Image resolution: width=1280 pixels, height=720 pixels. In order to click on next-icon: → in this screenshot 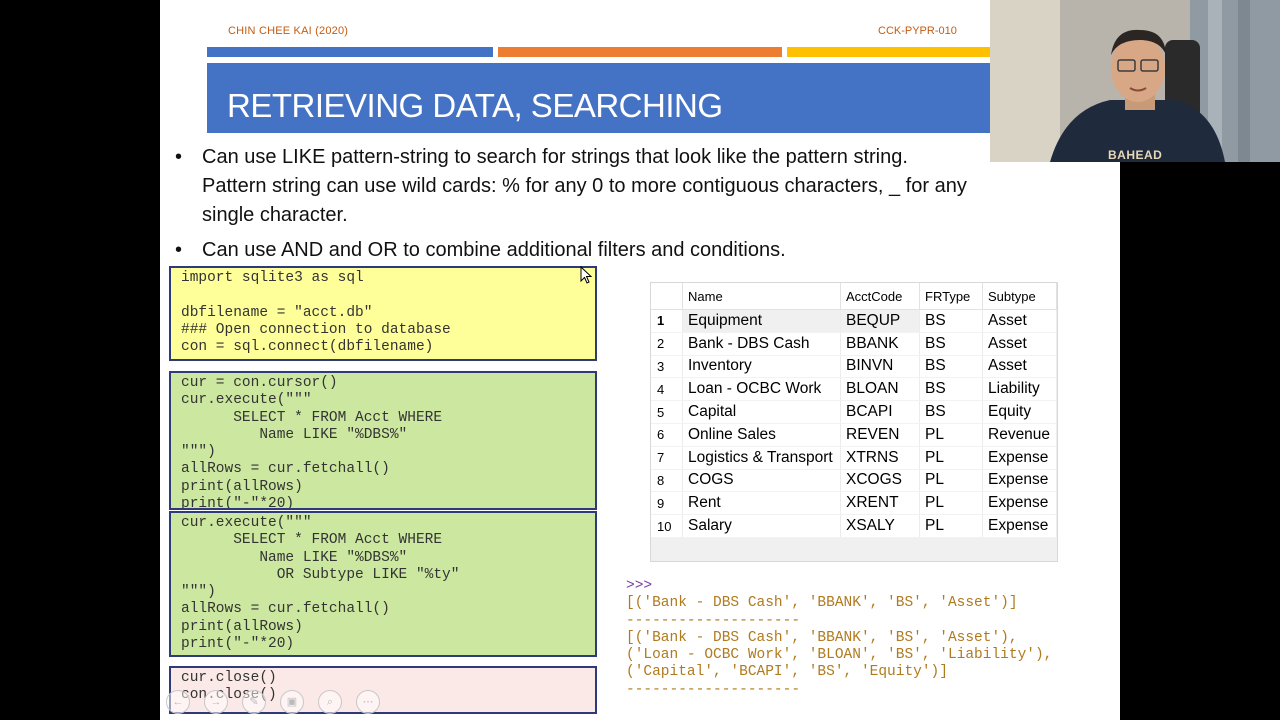, I will do `click(216, 702)`.